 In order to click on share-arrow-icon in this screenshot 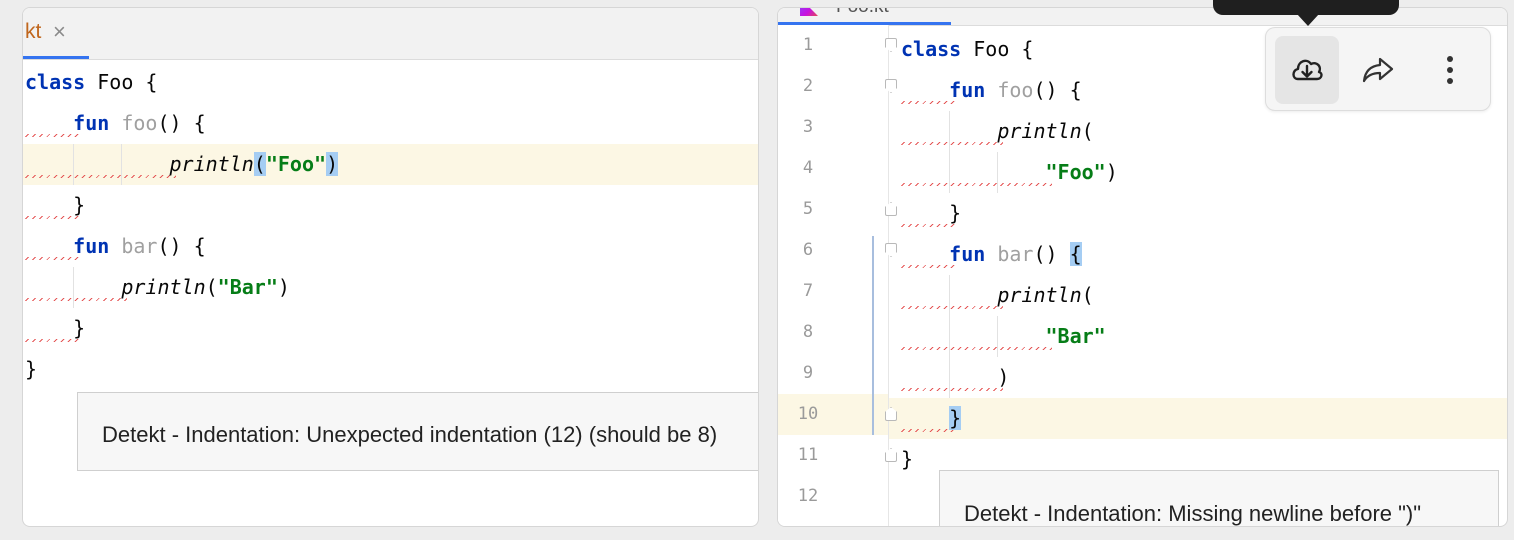, I will do `click(1378, 70)`.